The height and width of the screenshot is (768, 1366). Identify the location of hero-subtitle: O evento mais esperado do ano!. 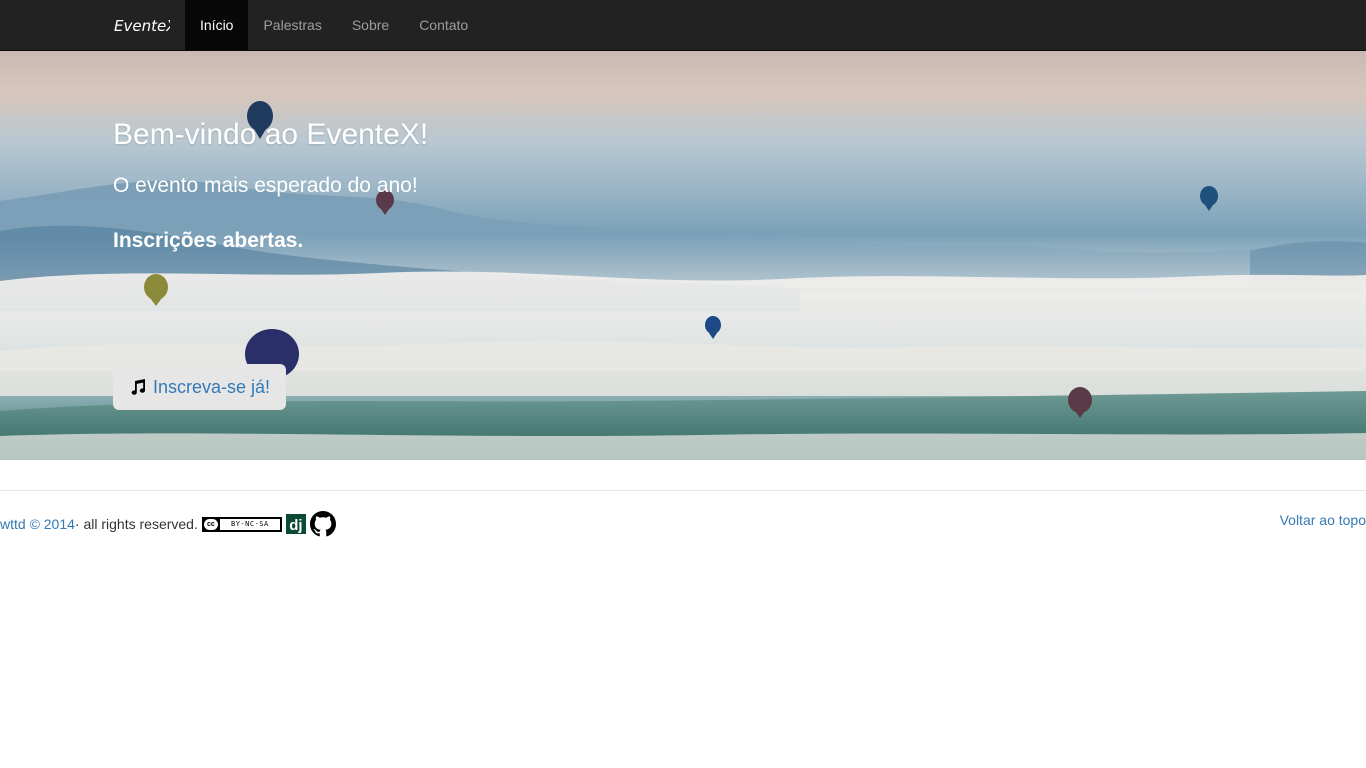
(265, 185).